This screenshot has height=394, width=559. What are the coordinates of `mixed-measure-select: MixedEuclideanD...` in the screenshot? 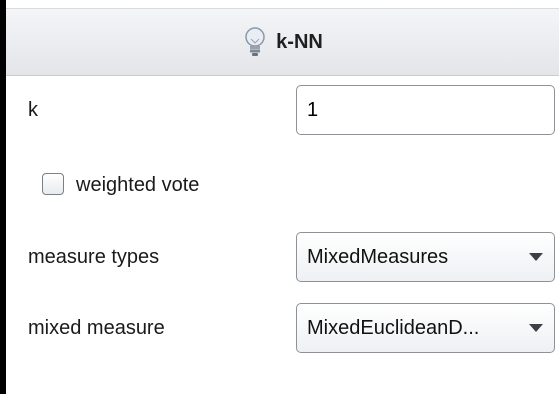 It's located at (425, 328).